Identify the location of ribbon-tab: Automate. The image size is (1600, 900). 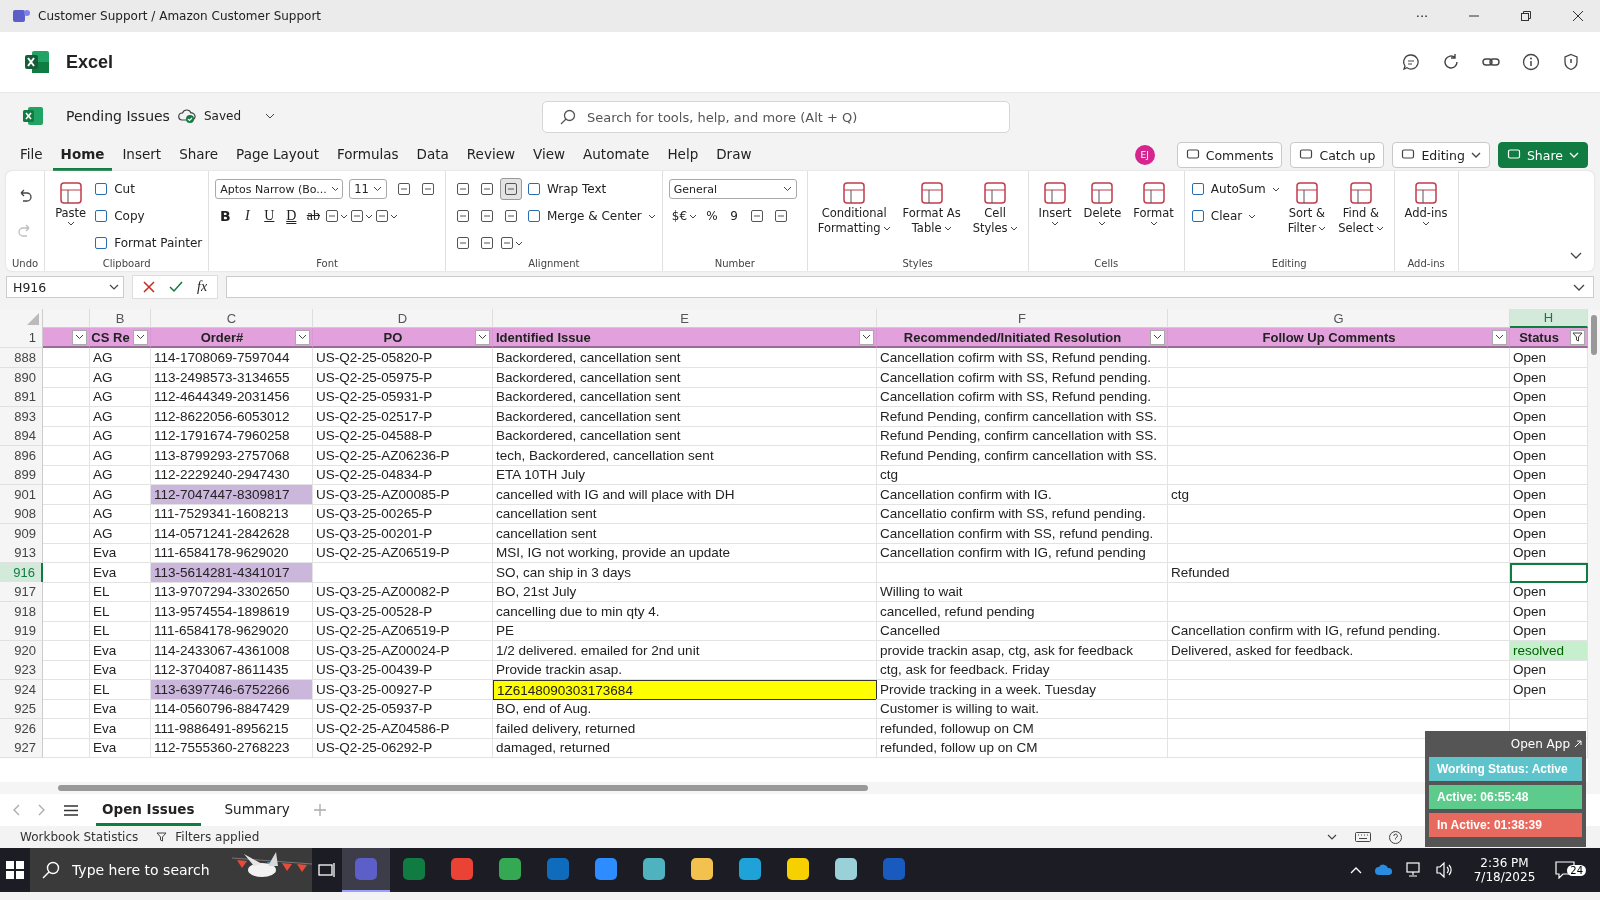
(616, 155).